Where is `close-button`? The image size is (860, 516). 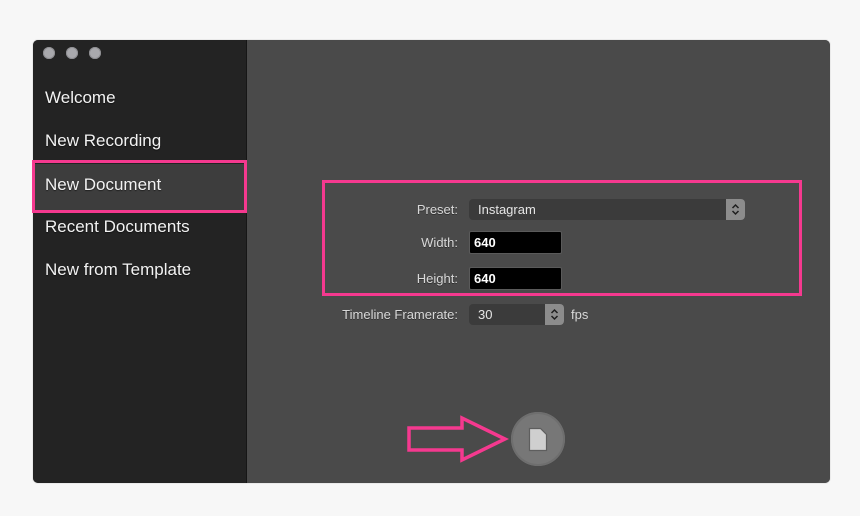 close-button is located at coordinates (49, 53).